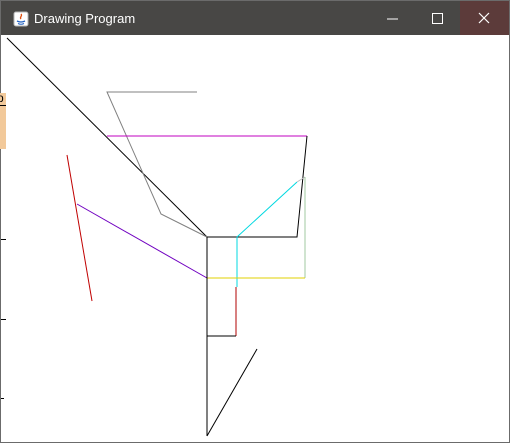 The width and height of the screenshot is (510, 443). Describe the element at coordinates (2, 98) in the screenshot. I see `background-window-glyph: p` at that location.